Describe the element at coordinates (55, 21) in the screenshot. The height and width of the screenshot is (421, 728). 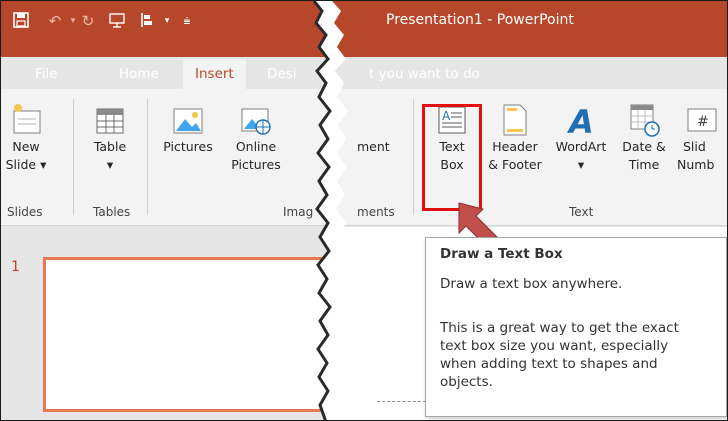
I see `undo-icon: ↶` at that location.